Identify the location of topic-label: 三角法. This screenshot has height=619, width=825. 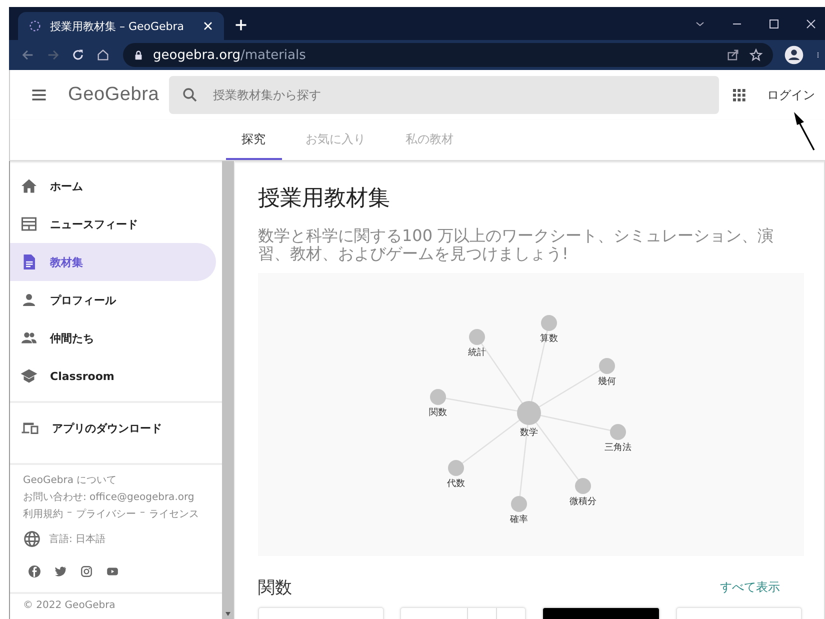
(618, 448).